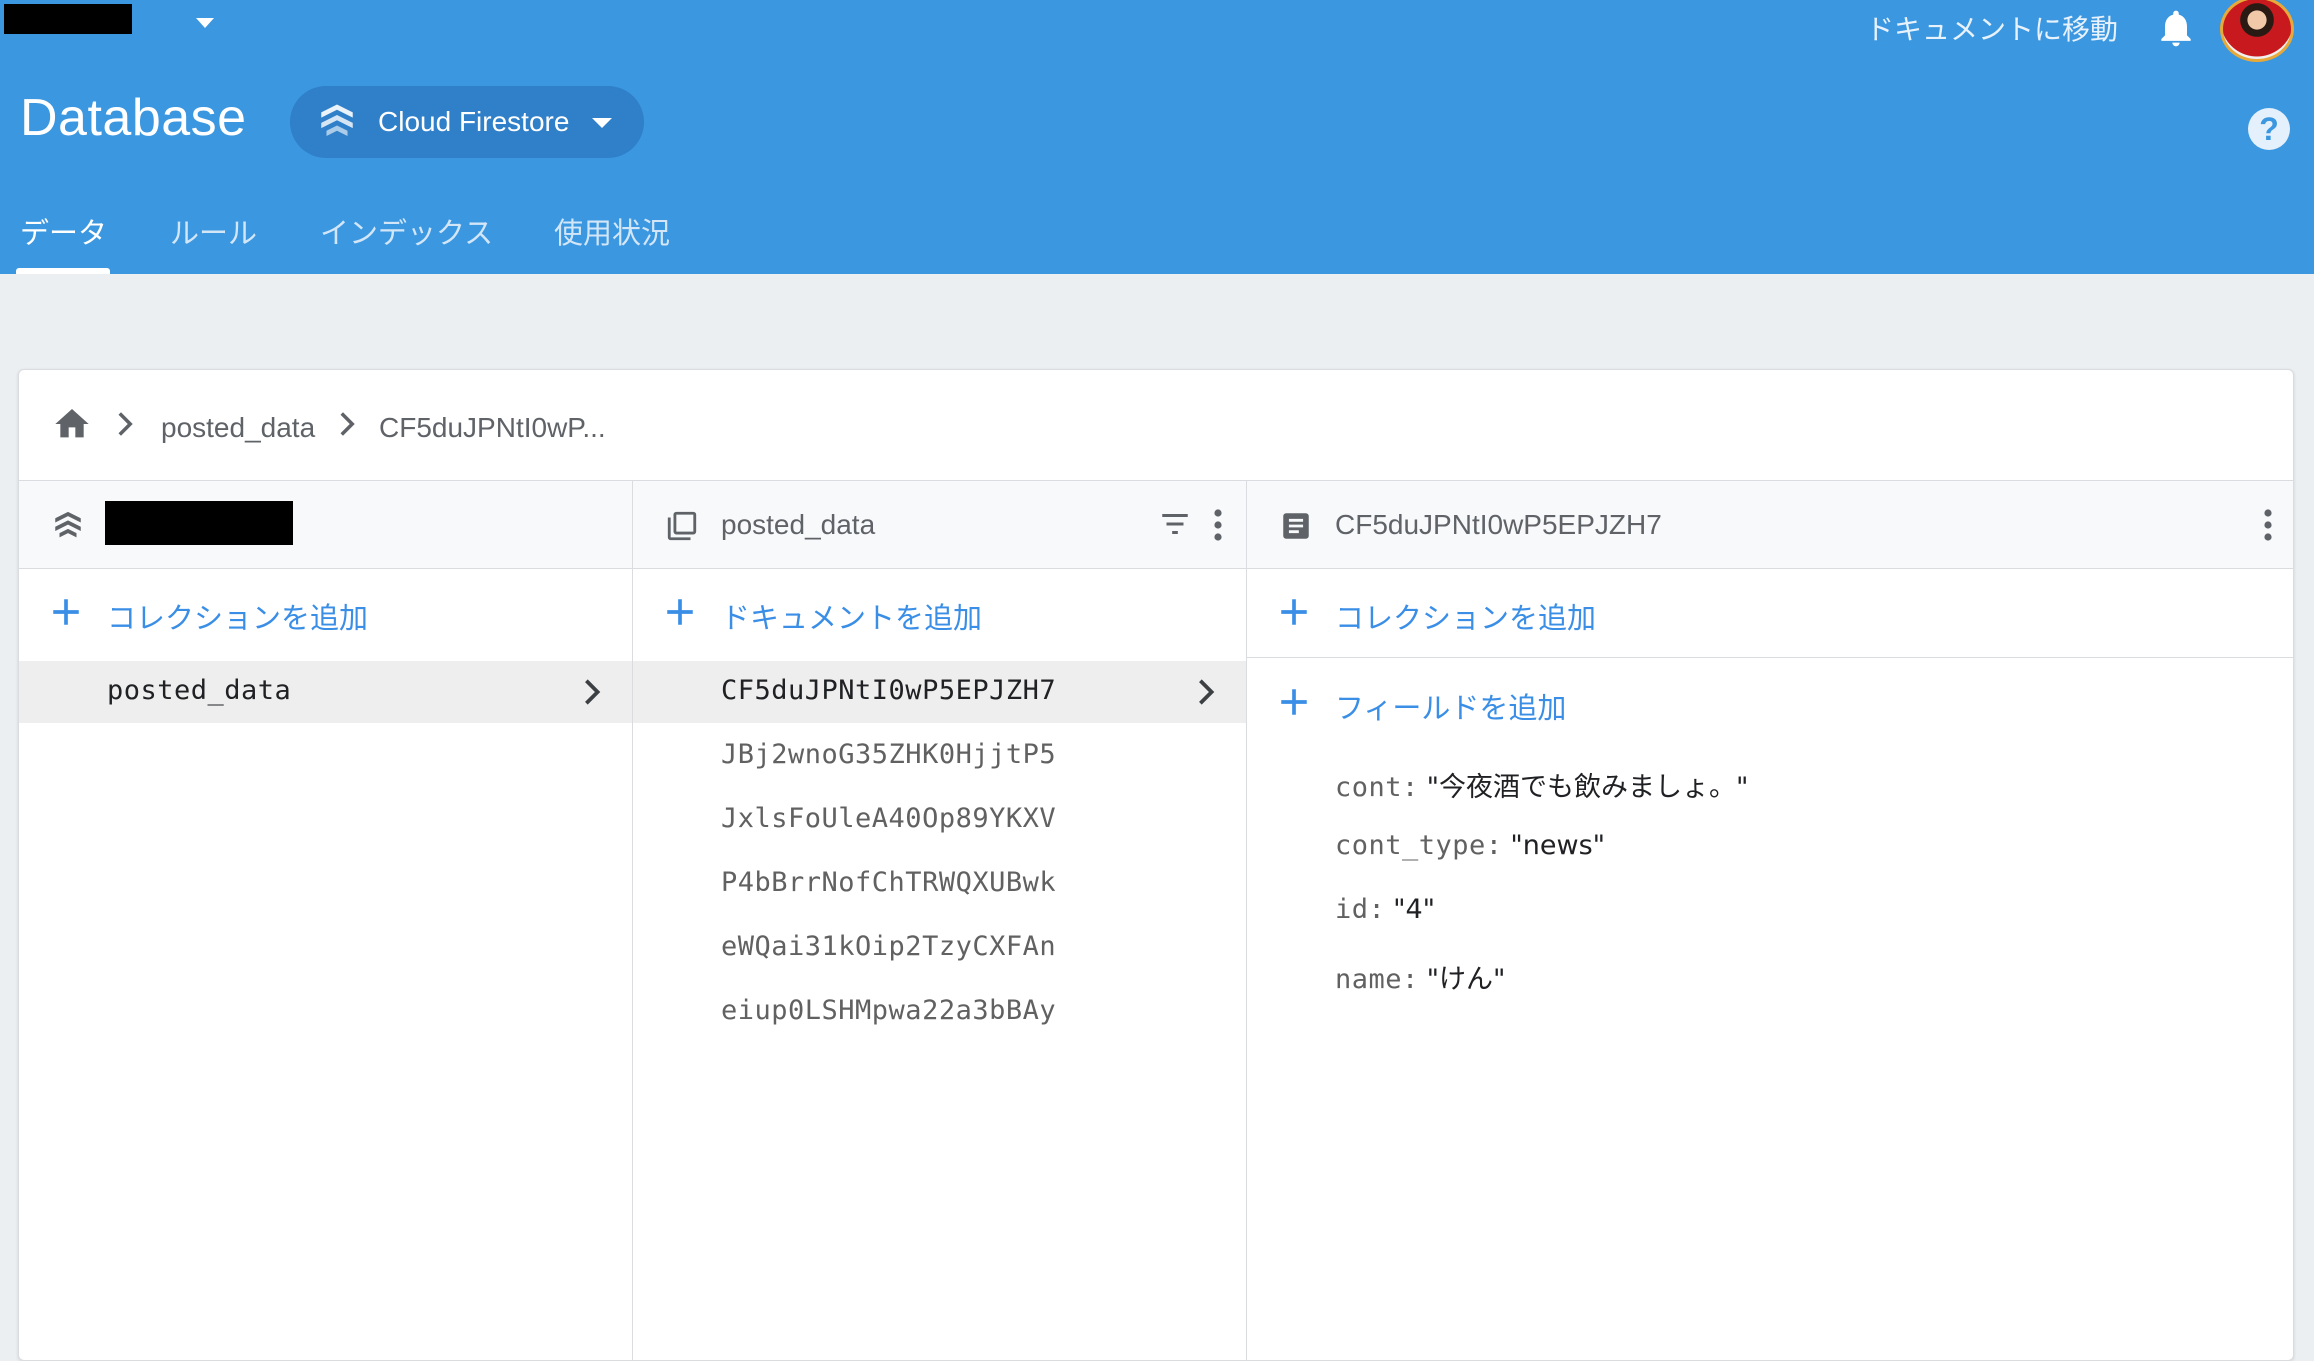 Image resolution: width=2314 pixels, height=1361 pixels. What do you see at coordinates (889, 690) in the screenshot?
I see `document-id: CF5duJPNtI0wP5EPJZH7` at bounding box center [889, 690].